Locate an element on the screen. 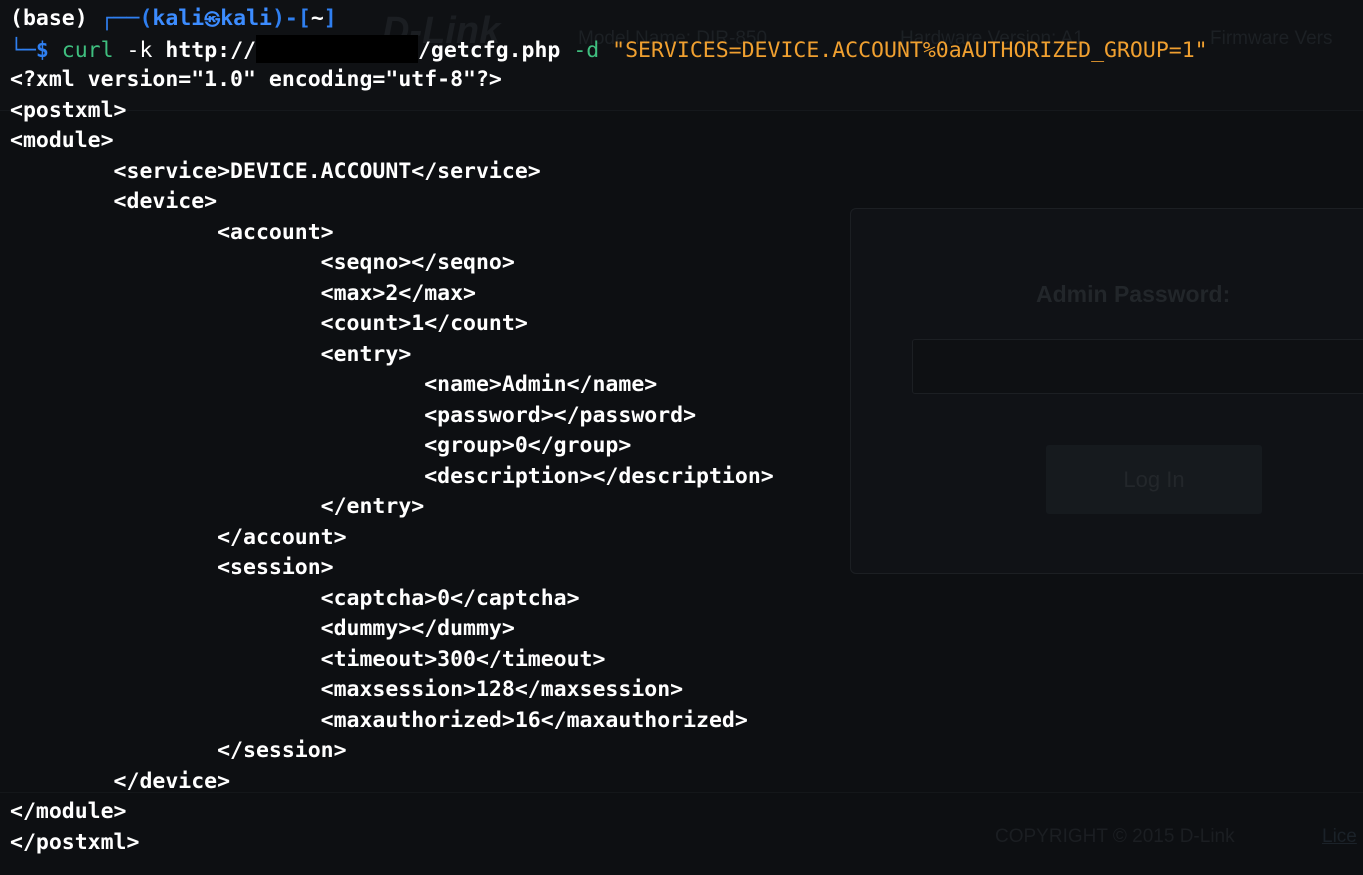 This screenshot has height=875, width=1363. command-name: curl is located at coordinates (87, 50).